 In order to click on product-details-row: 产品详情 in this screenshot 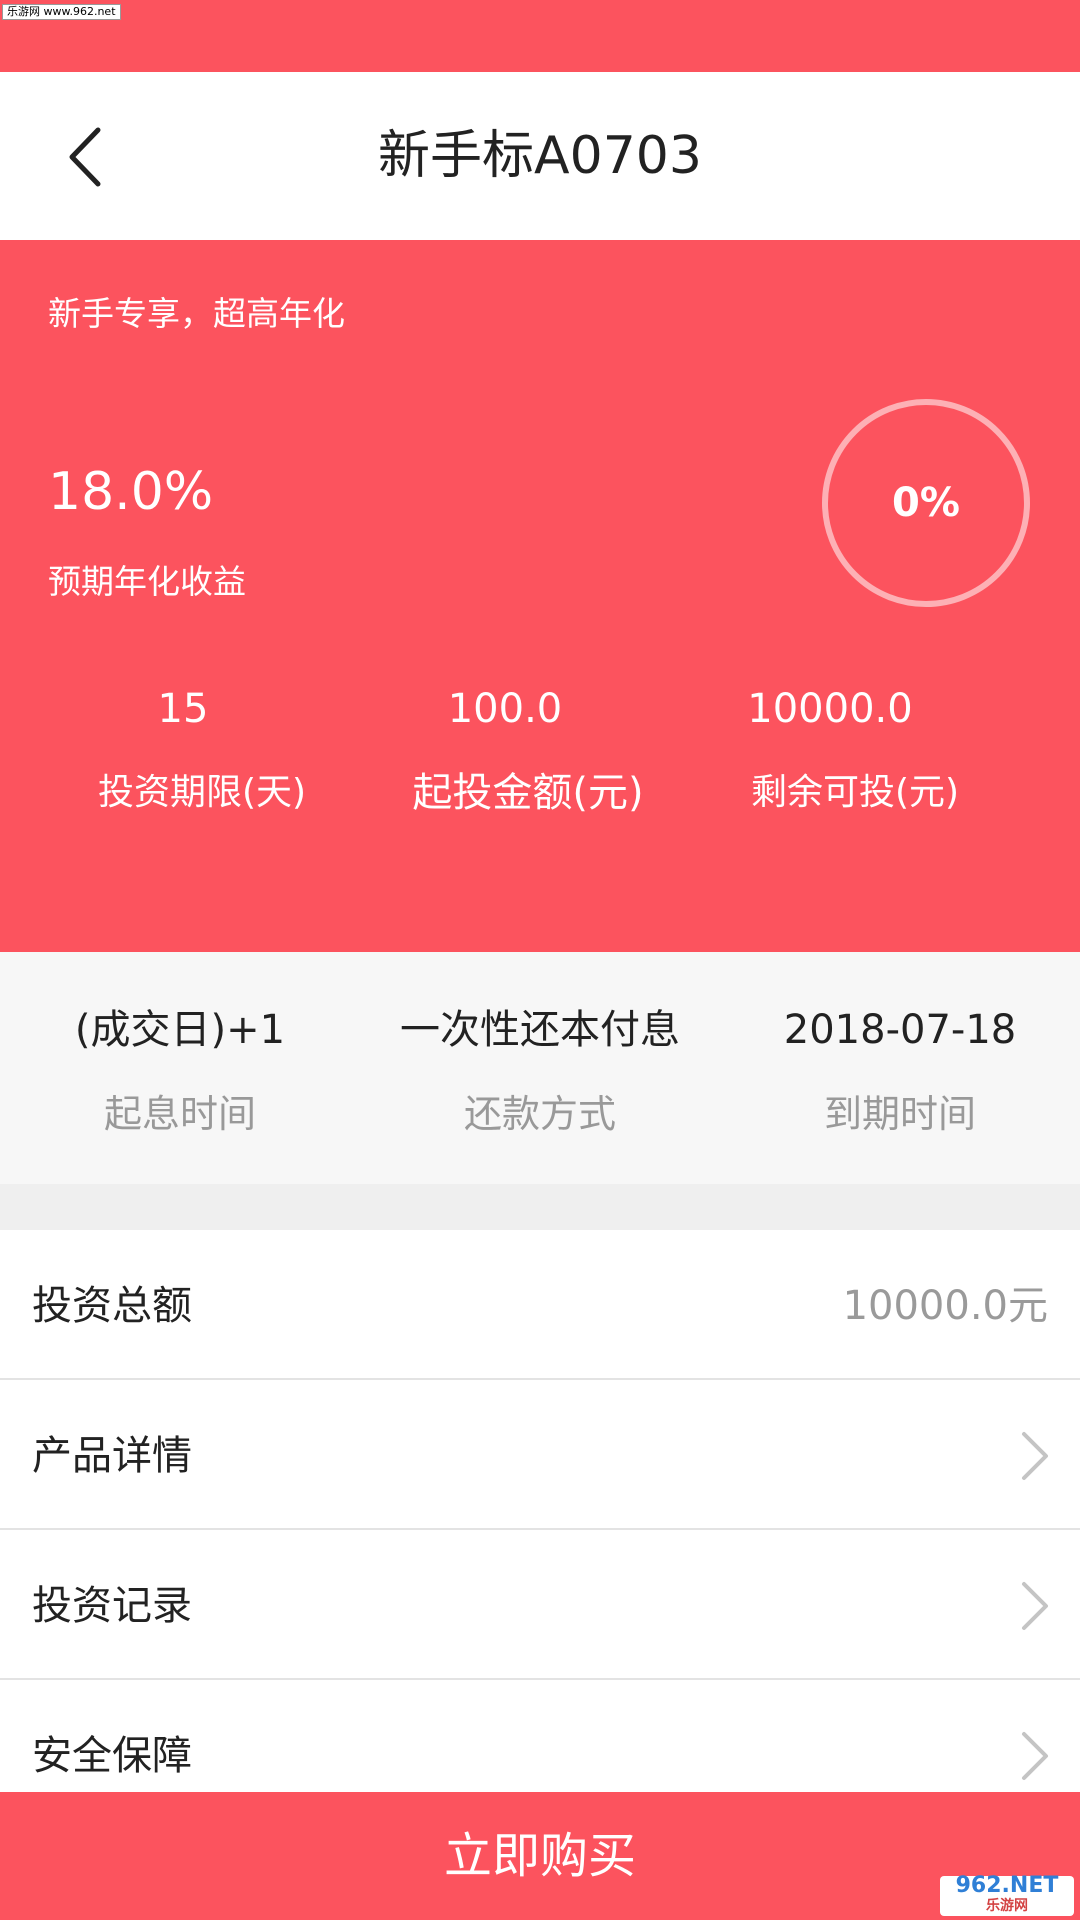, I will do `click(540, 1455)`.